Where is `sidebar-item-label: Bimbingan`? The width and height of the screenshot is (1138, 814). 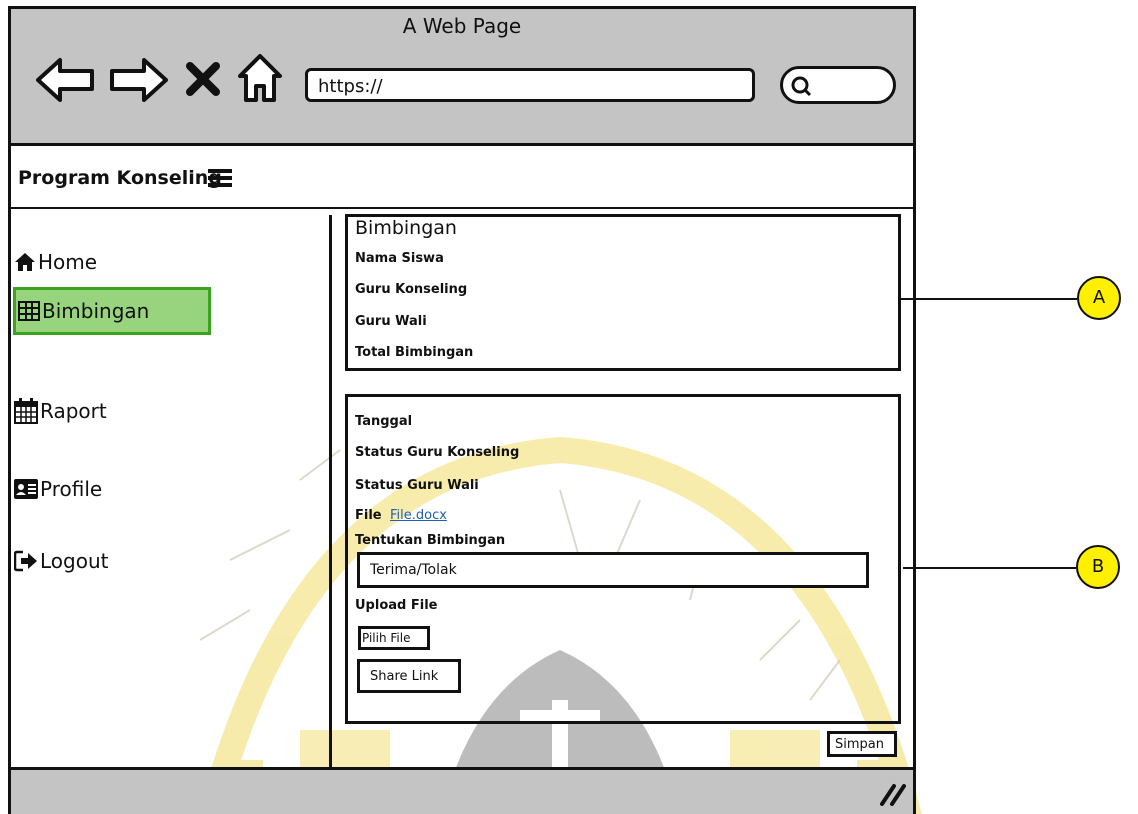 sidebar-item-label: Bimbingan is located at coordinates (96, 311).